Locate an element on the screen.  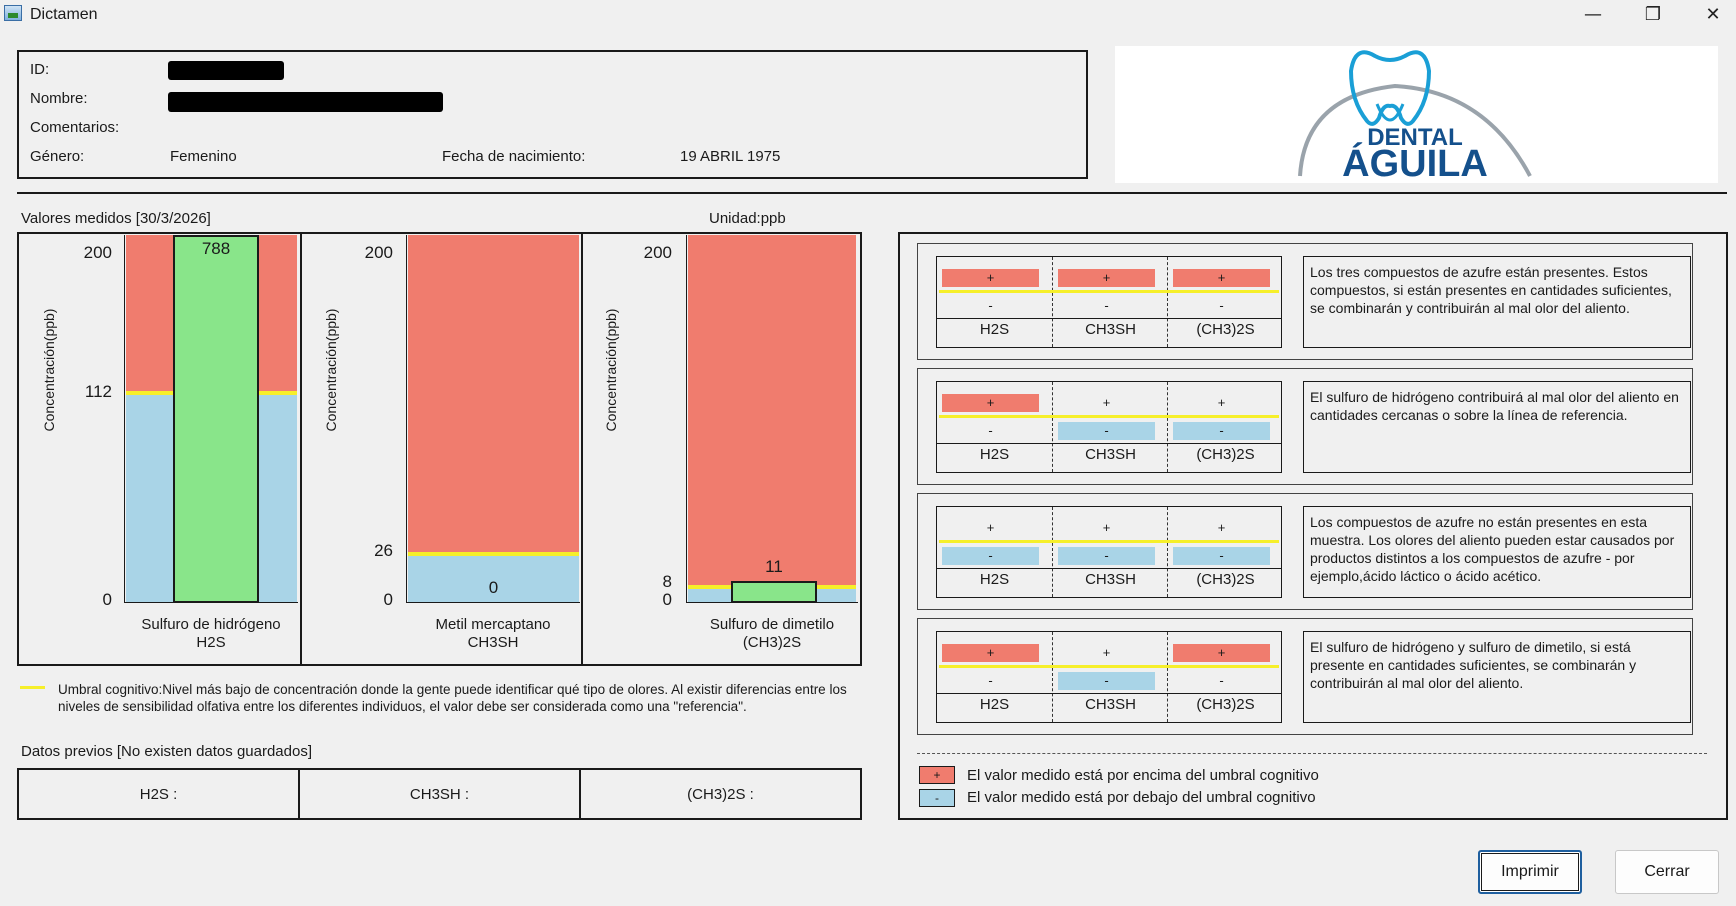
previous-ch32s: (CH3)2S : is located at coordinates (719, 794).